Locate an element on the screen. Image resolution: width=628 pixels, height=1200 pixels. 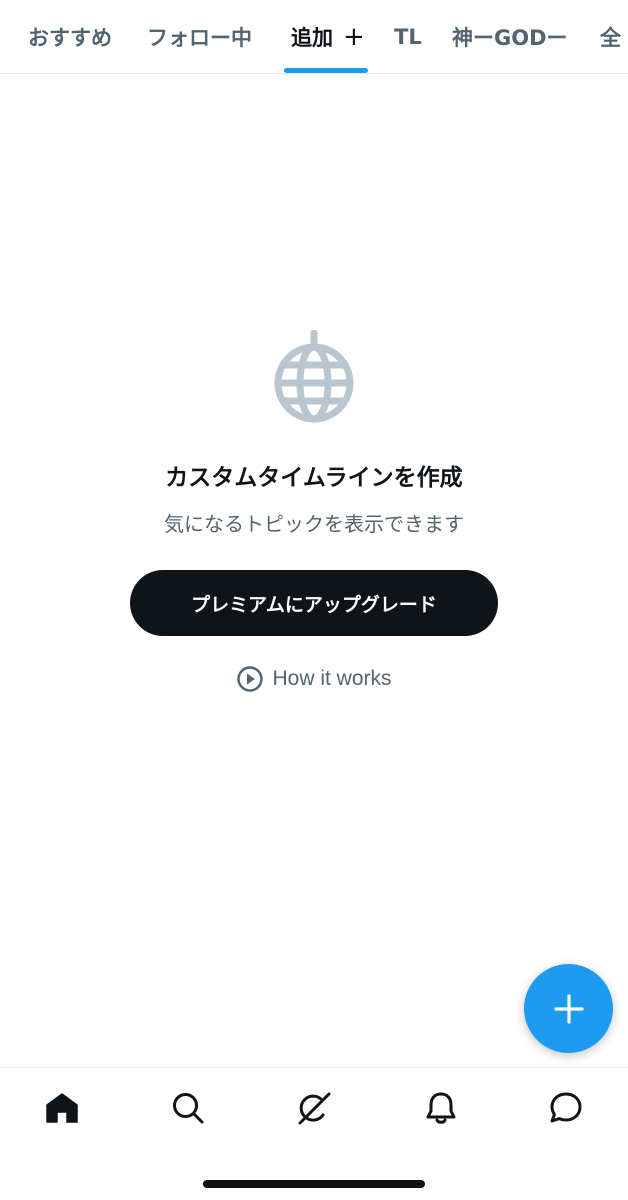
compose-fab-button is located at coordinates (568, 1008).